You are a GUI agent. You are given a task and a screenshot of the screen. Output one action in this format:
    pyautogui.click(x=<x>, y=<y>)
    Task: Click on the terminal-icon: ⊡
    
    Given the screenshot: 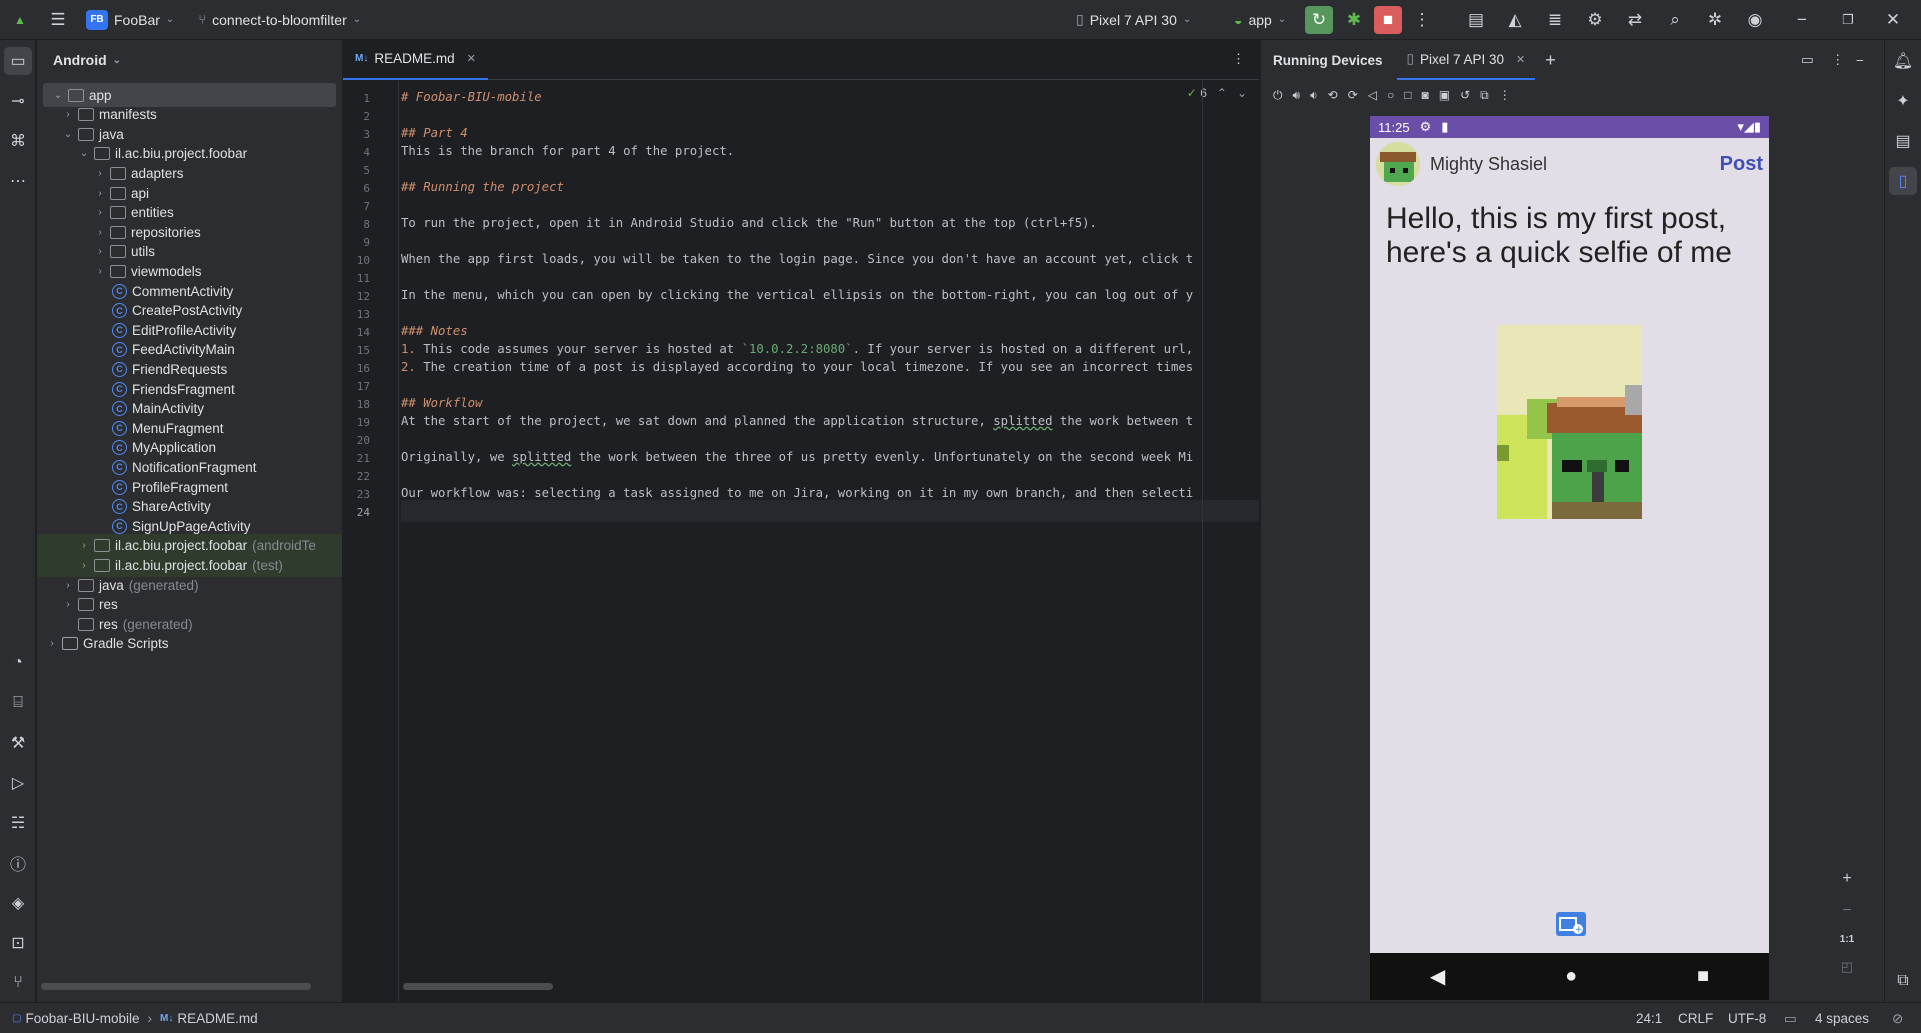 What is the action you would take?
    pyautogui.click(x=18, y=943)
    